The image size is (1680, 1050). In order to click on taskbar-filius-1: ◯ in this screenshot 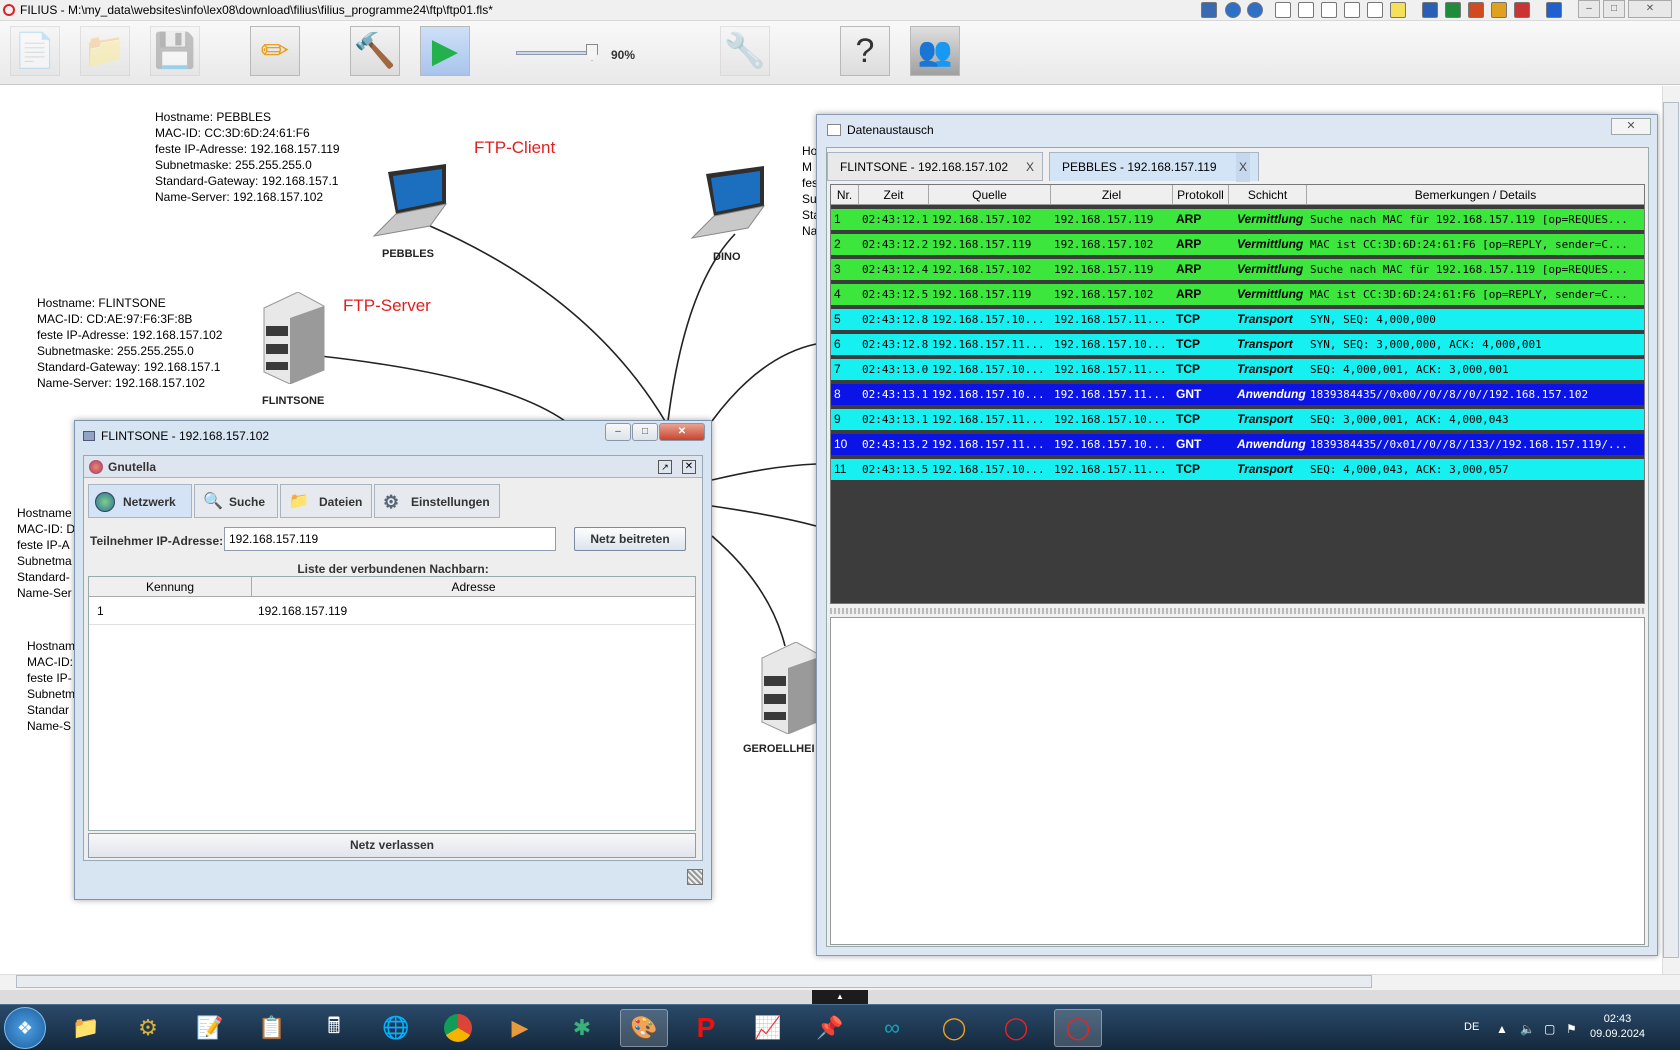, I will do `click(1016, 1028)`.